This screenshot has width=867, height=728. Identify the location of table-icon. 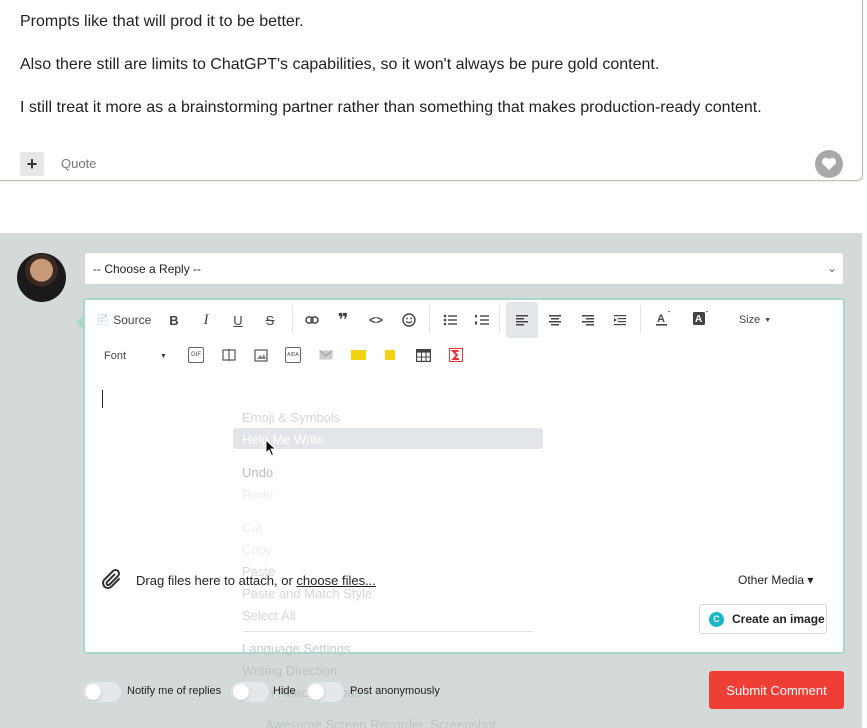
(423, 355).